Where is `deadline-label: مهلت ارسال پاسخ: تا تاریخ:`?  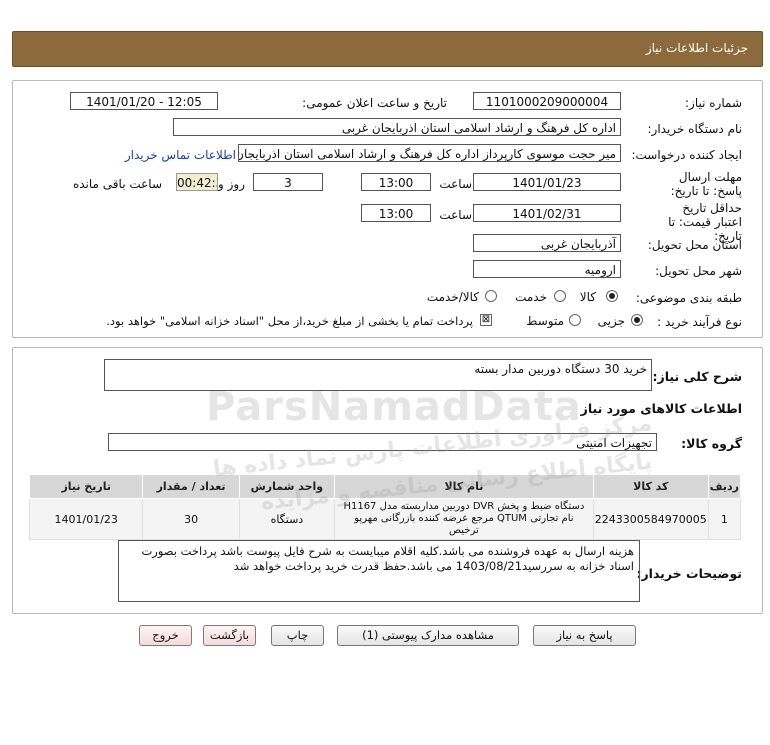 deadline-label: مهلت ارسال پاسخ: تا تاریخ: is located at coordinates (706, 184).